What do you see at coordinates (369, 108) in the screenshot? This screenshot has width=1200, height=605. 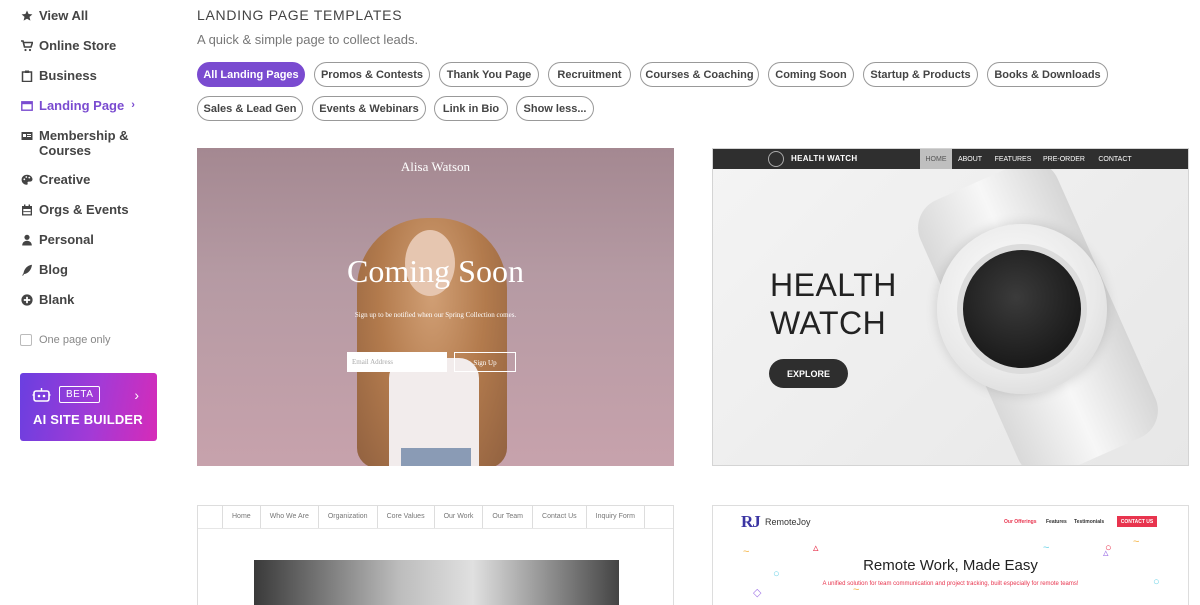 I see `chip-events-webinars: Events & Webinars` at bounding box center [369, 108].